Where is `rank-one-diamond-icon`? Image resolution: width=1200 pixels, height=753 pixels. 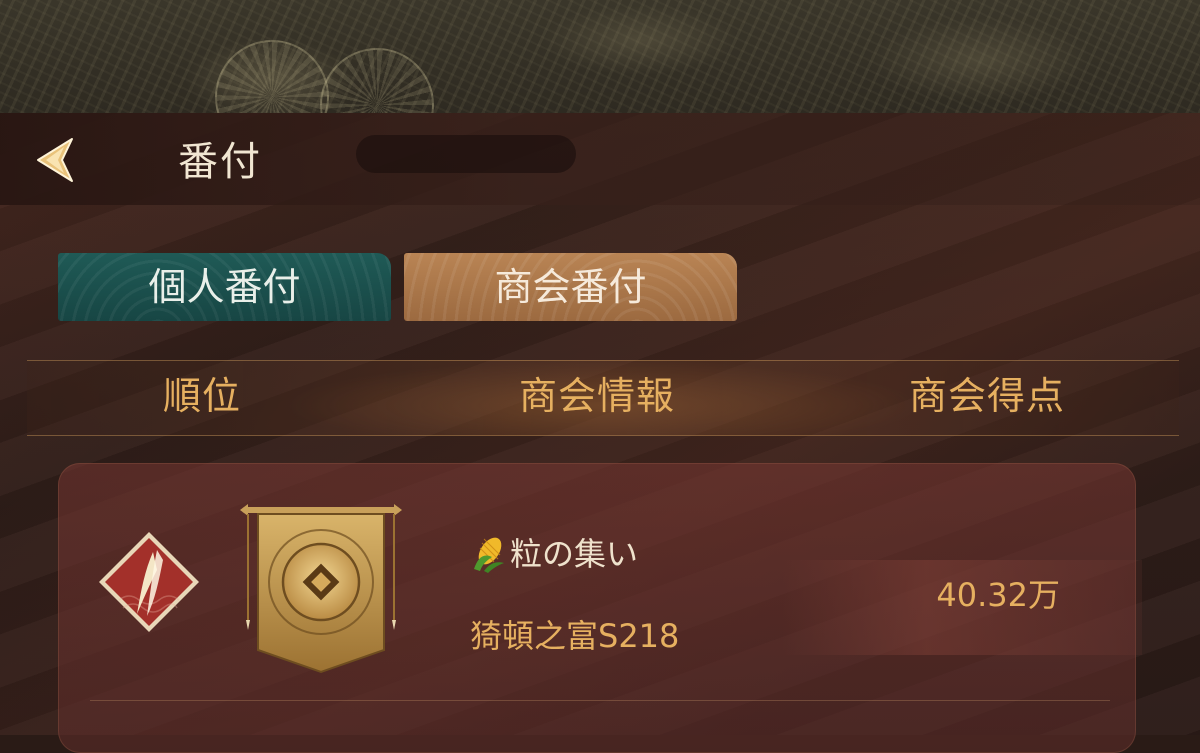
rank-one-diamond-icon is located at coordinates (149, 582).